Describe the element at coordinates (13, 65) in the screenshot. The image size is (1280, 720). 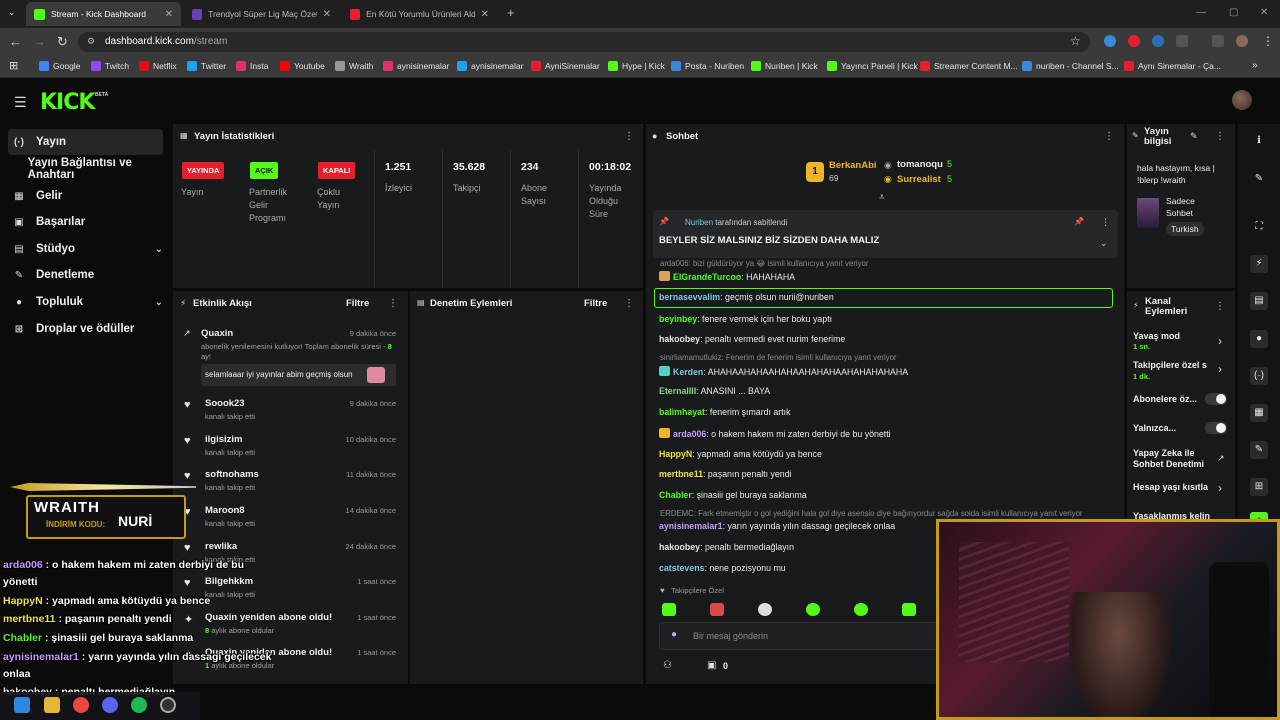
I see `apps-icon: ⊞` at that location.